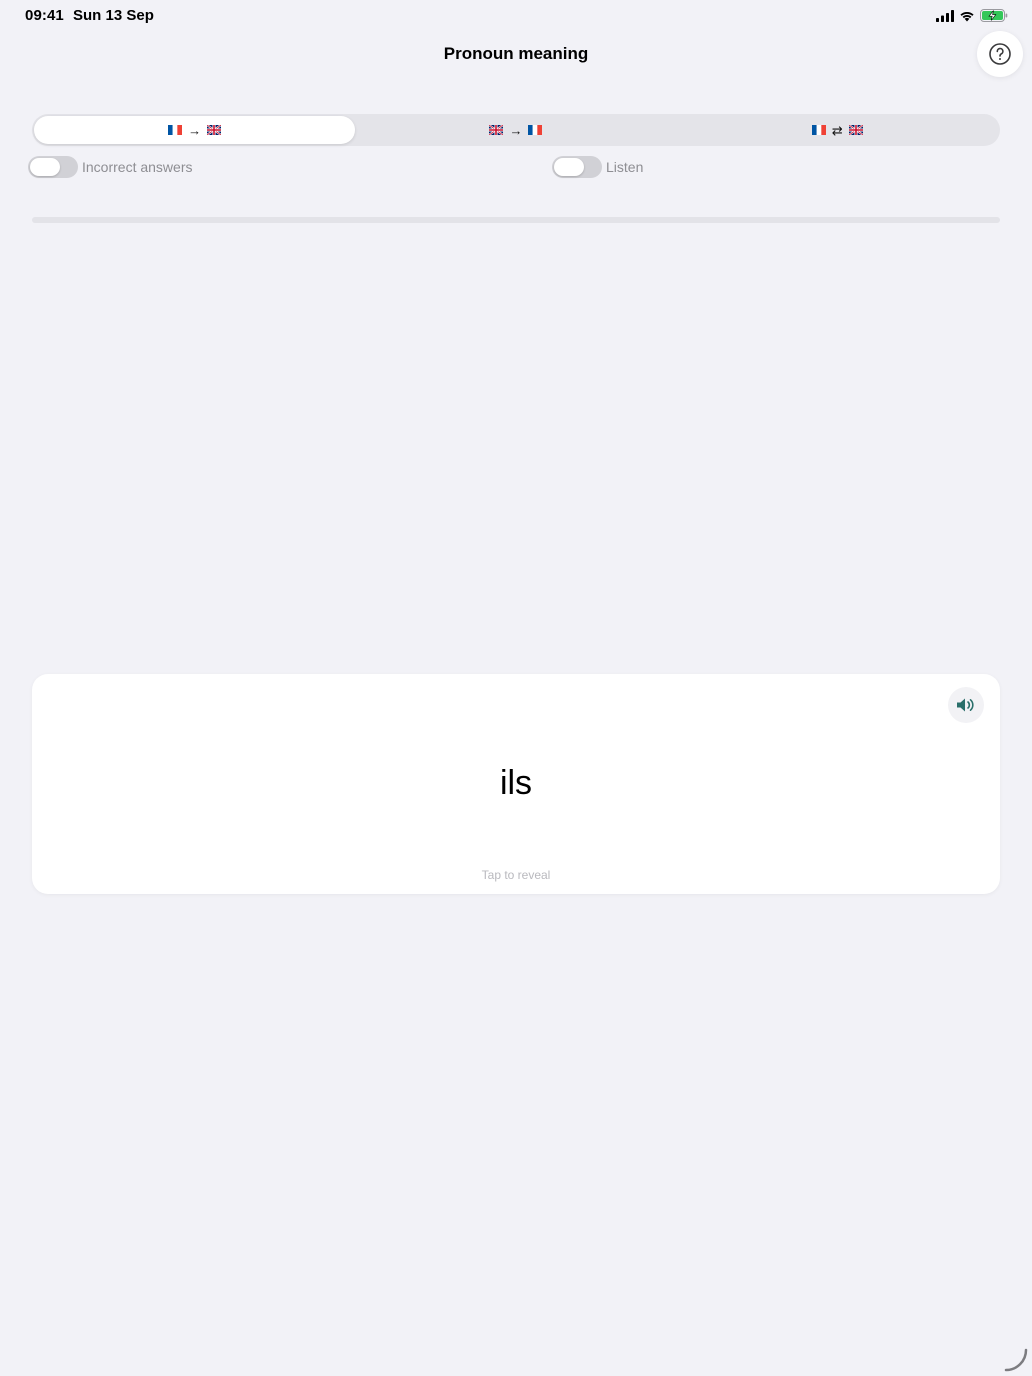  I want to click on card-word: ils, so click(516, 783).